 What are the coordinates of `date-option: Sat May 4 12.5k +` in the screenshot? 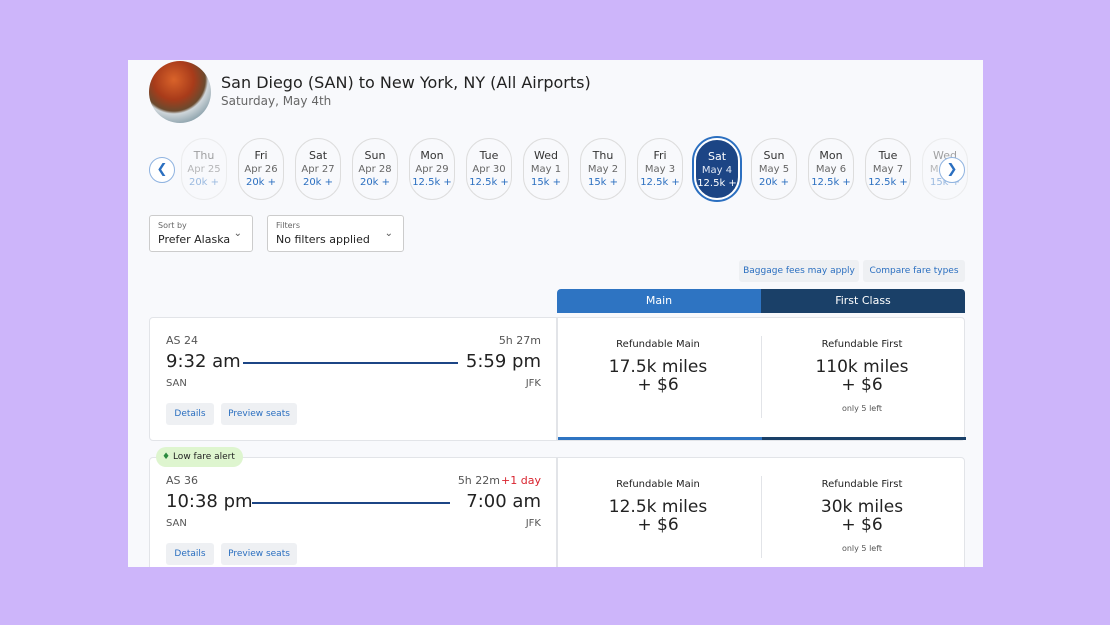 It's located at (717, 169).